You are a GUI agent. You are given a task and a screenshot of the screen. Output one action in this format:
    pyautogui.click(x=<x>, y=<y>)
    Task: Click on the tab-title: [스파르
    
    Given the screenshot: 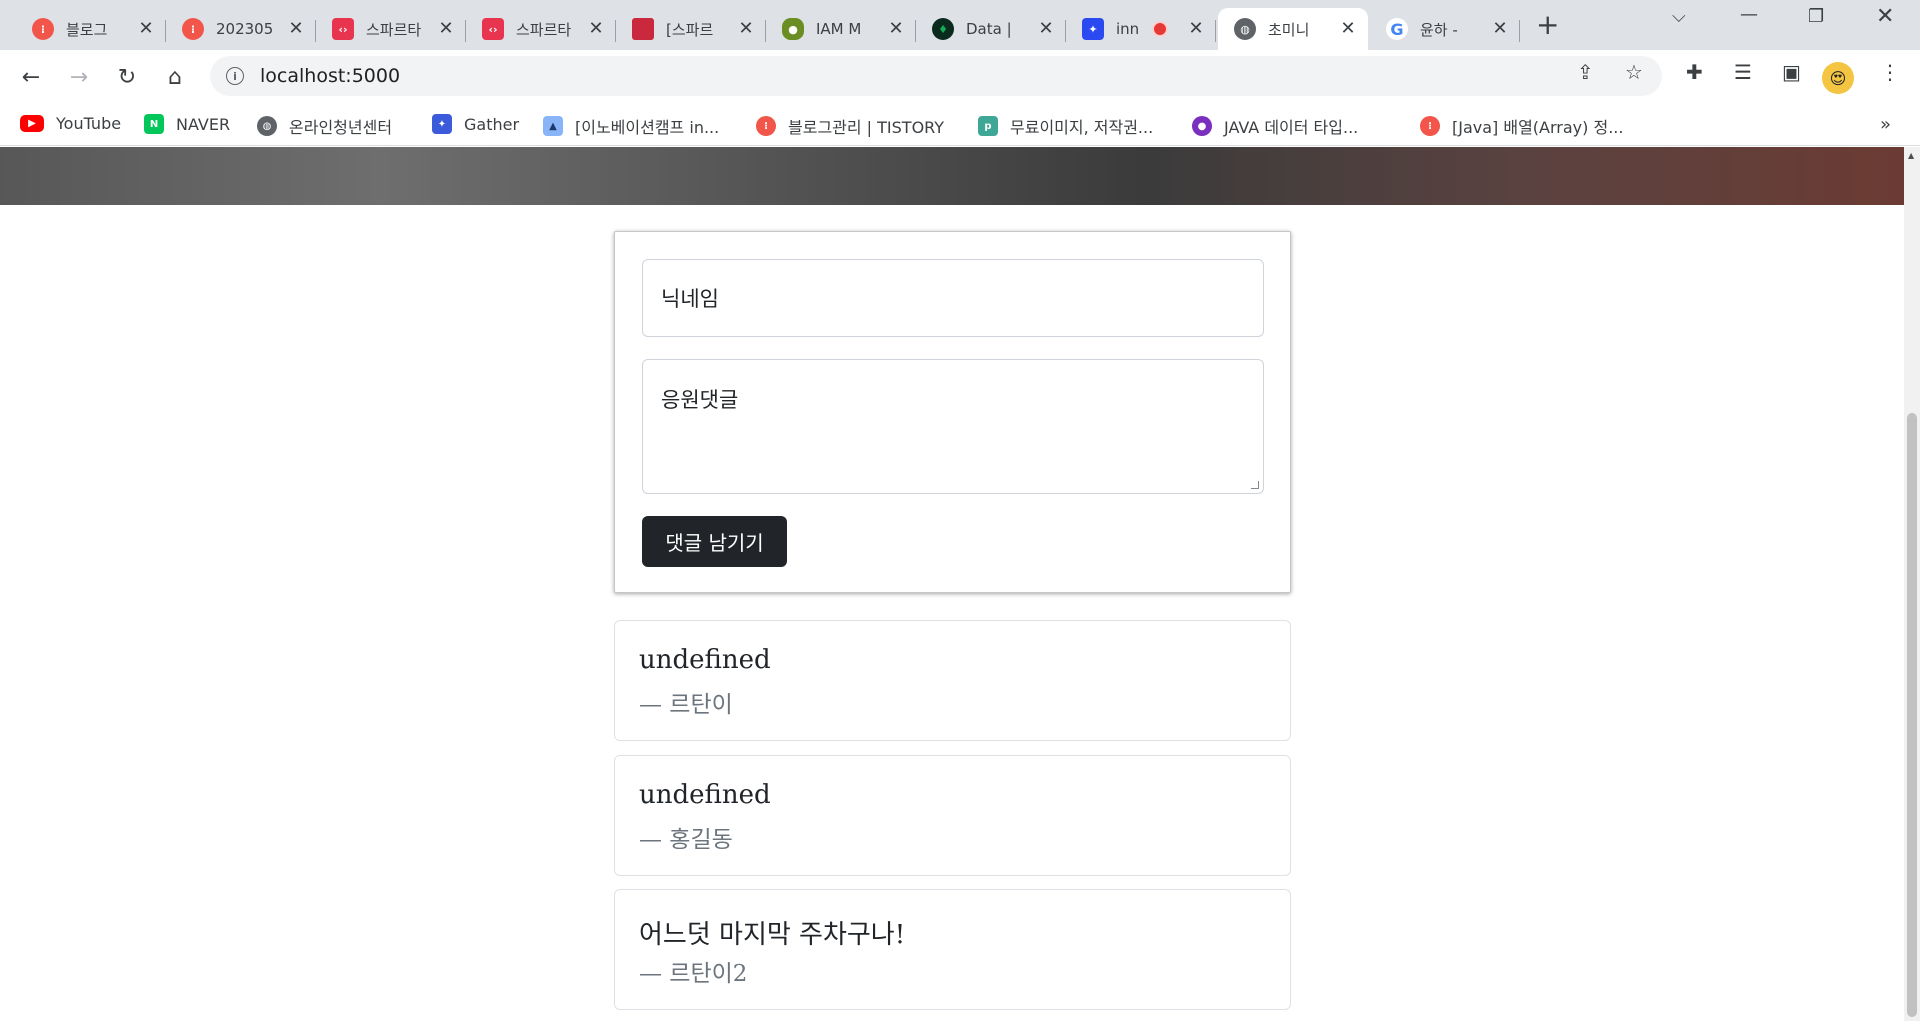 What is the action you would take?
    pyautogui.click(x=690, y=29)
    